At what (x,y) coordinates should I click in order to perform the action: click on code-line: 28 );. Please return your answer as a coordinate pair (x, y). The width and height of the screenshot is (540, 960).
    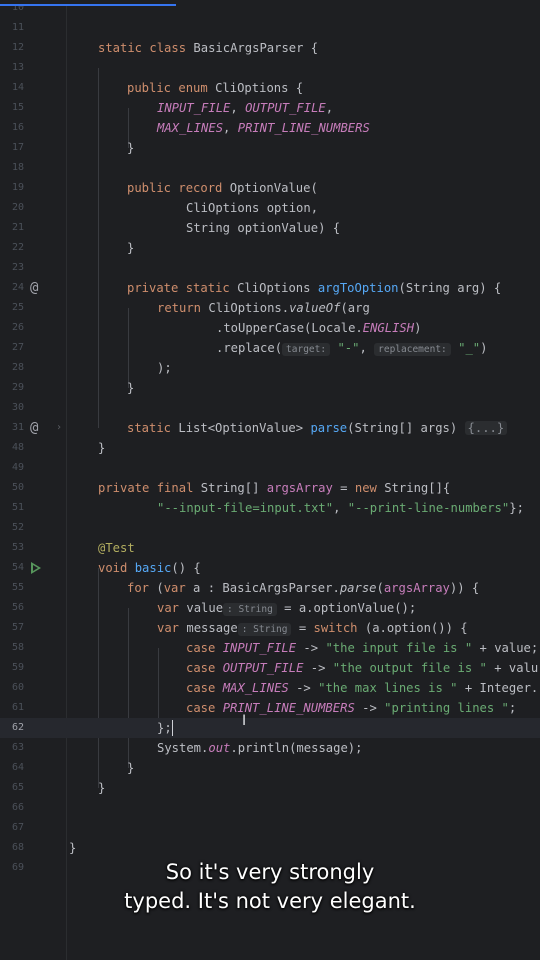
    Looking at the image, I should click on (270, 368).